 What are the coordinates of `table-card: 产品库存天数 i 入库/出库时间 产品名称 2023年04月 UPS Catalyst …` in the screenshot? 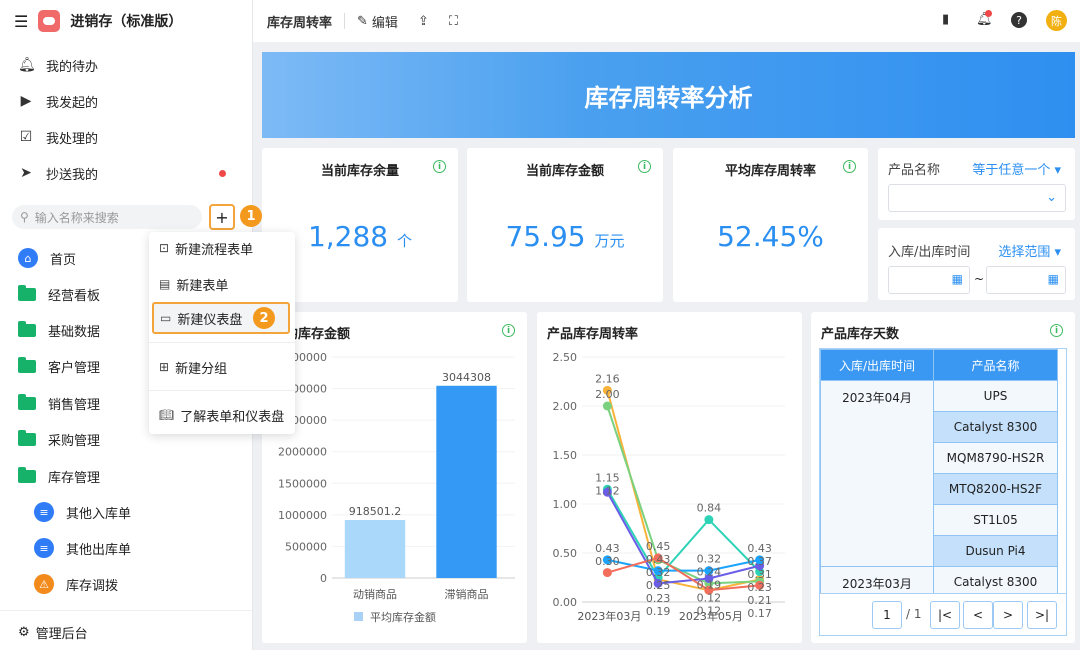 It's located at (943, 477).